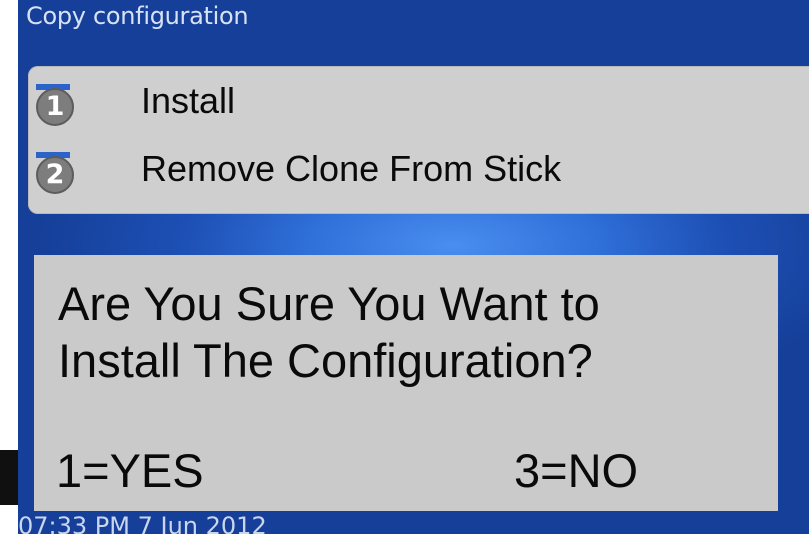 The width and height of the screenshot is (809, 534). I want to click on screen-title: Copy configuration, so click(137, 16).